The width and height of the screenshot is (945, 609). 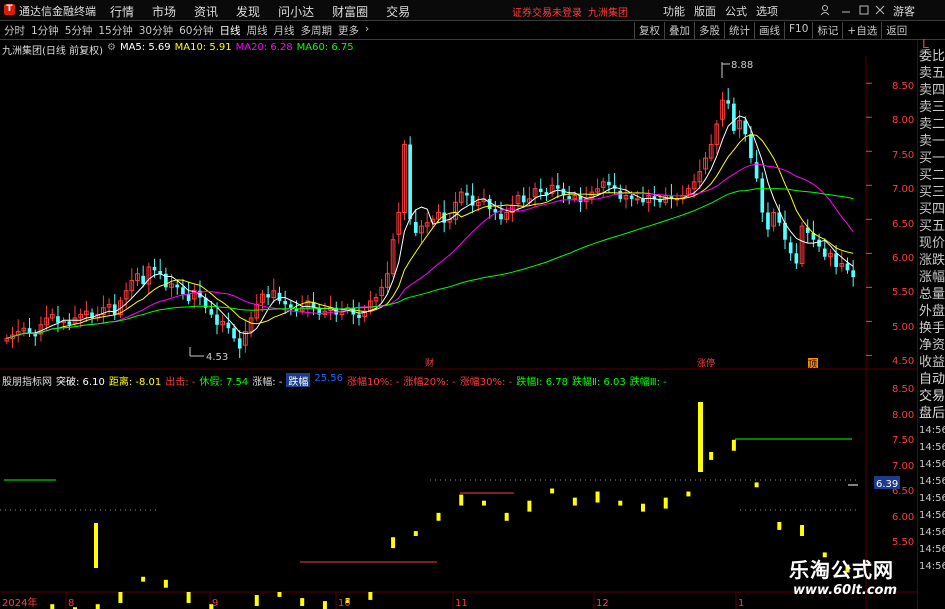 What do you see at coordinates (257, 30) in the screenshot?
I see `tab-weekly: 周线` at bounding box center [257, 30].